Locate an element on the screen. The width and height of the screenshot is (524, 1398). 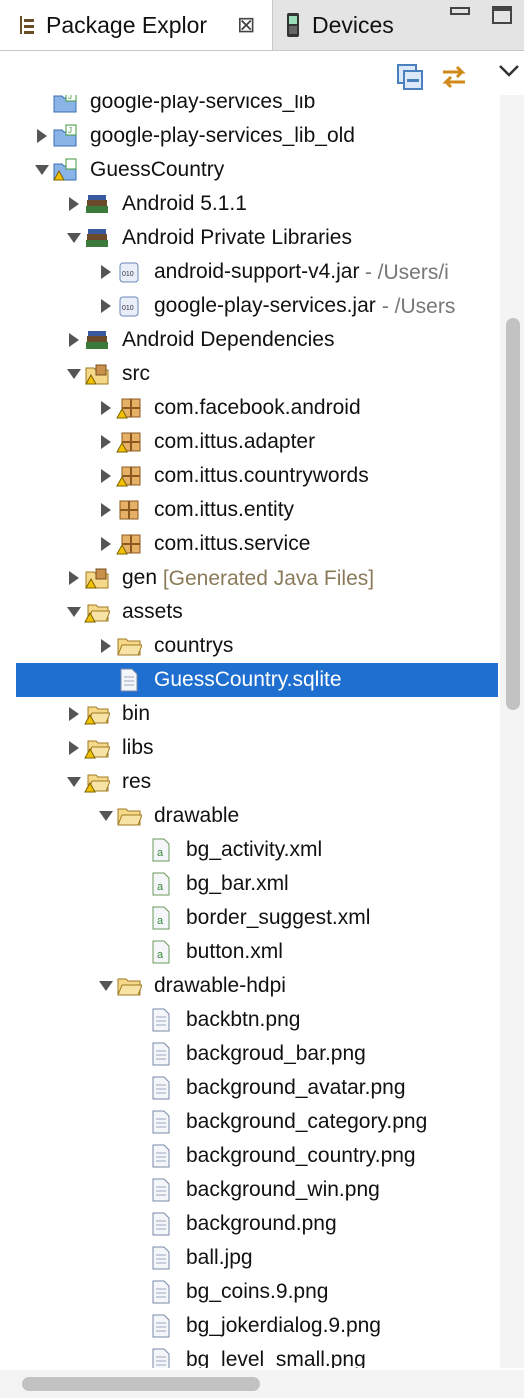
view-menu-icon is located at coordinates (509, 77).